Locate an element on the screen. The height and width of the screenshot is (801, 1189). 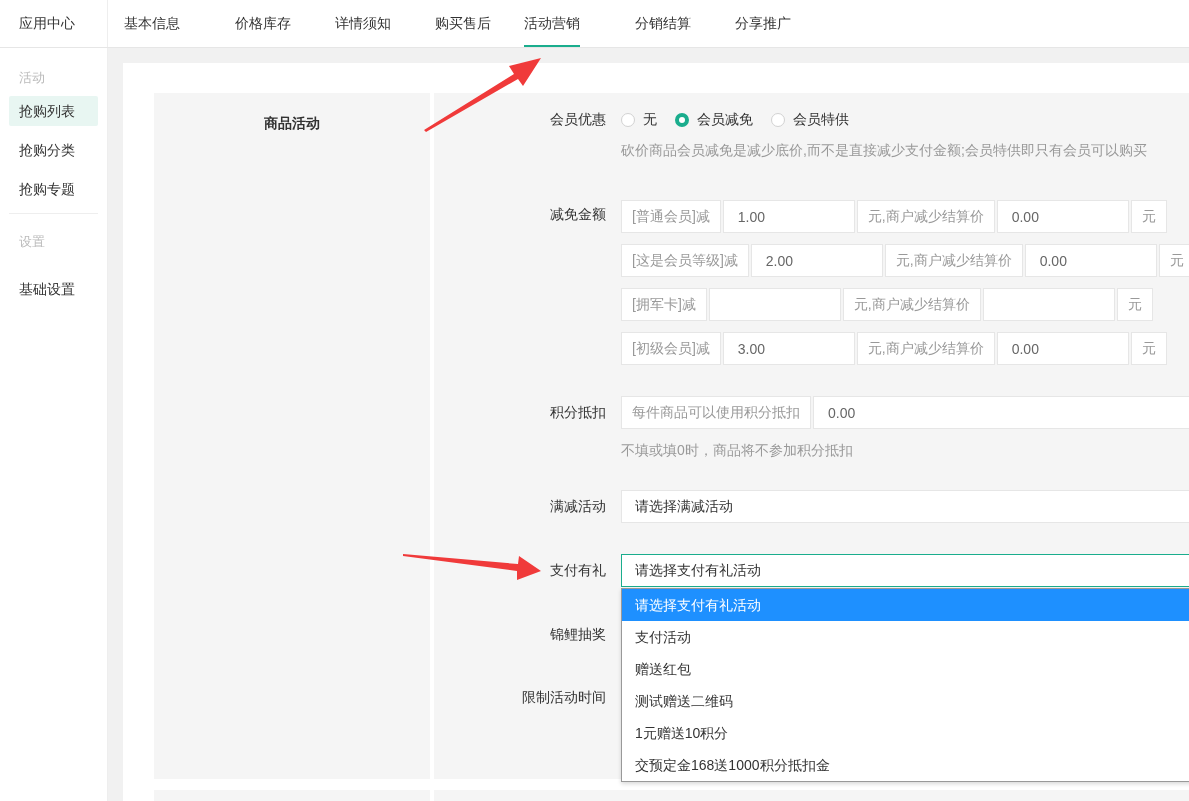
field-label: 限制活动时间 is located at coordinates (564, 698).